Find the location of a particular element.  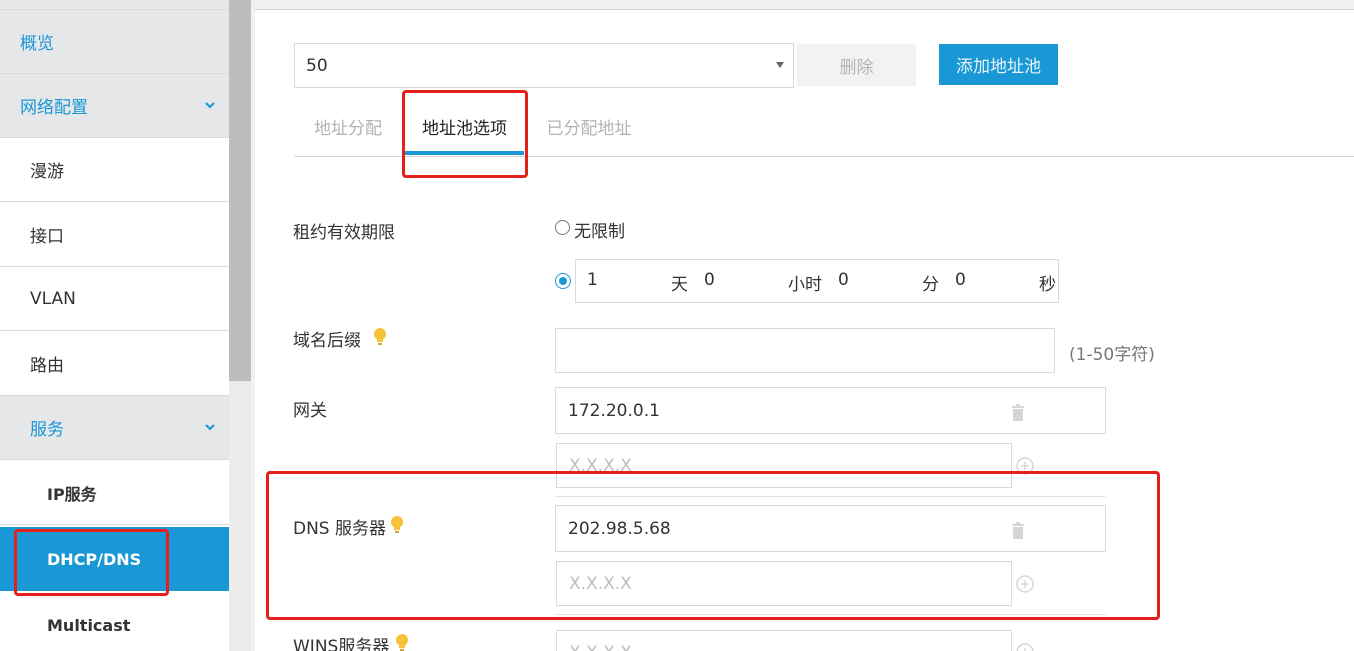

lease-minutes-unit: 分 is located at coordinates (930, 285).